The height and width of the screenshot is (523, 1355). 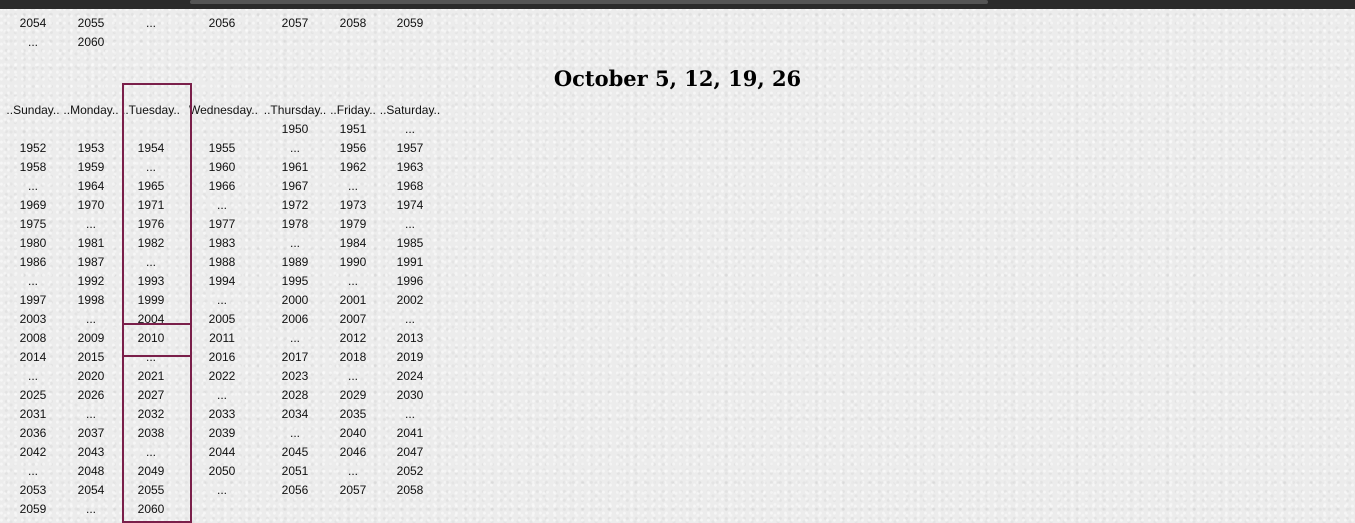 What do you see at coordinates (222, 224) in the screenshot?
I see `year-cell: 1977` at bounding box center [222, 224].